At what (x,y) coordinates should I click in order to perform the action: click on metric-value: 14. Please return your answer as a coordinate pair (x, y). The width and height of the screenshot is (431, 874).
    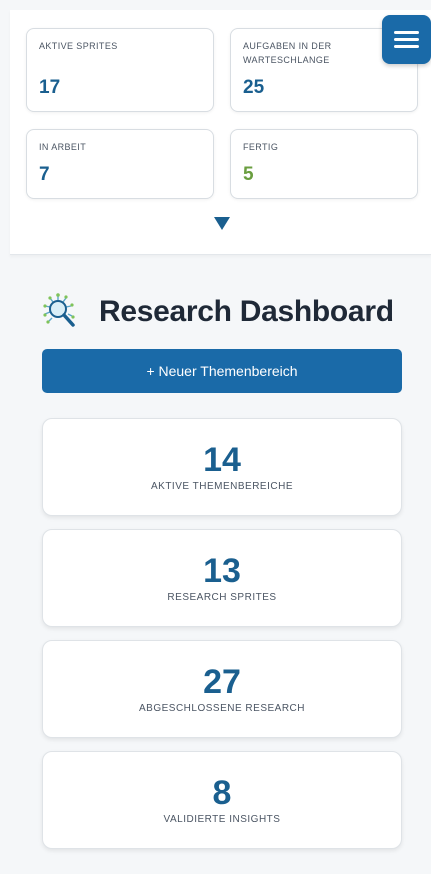
    Looking at the image, I should click on (222, 460).